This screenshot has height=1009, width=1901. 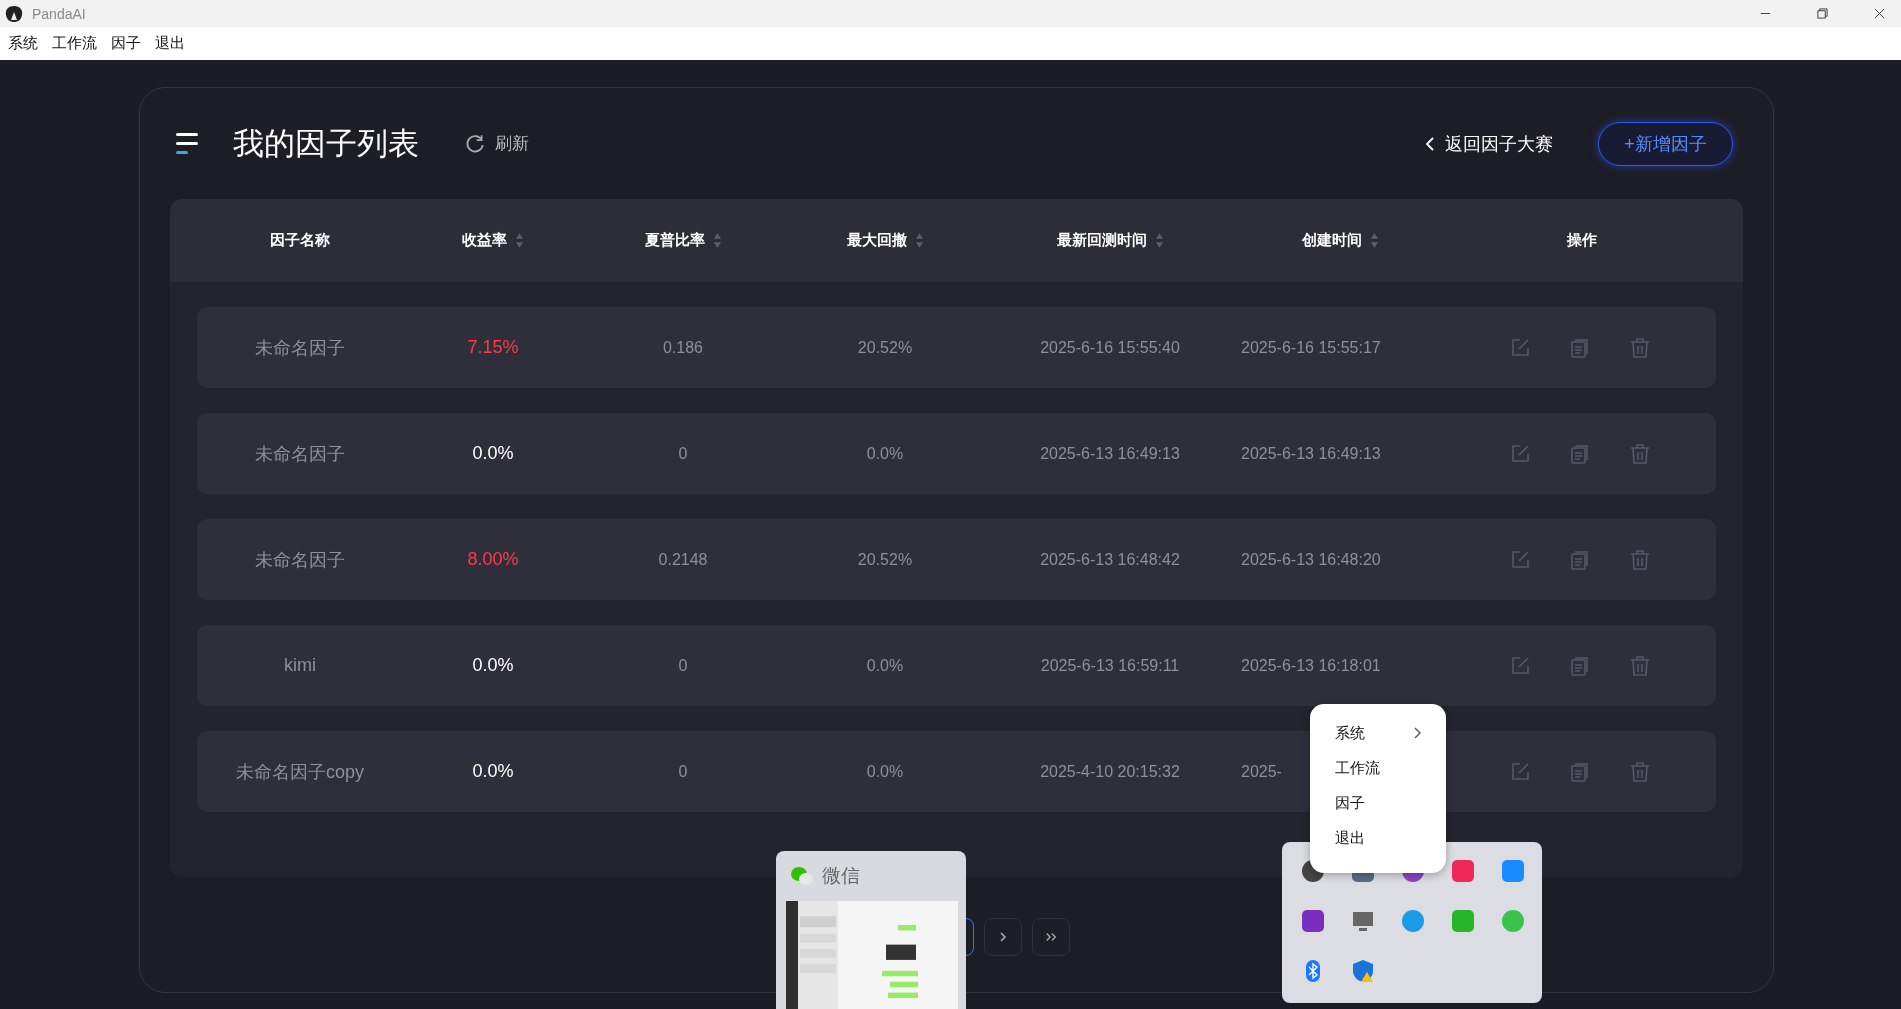 What do you see at coordinates (683, 559) in the screenshot?
I see `table-cell: 0.2148` at bounding box center [683, 559].